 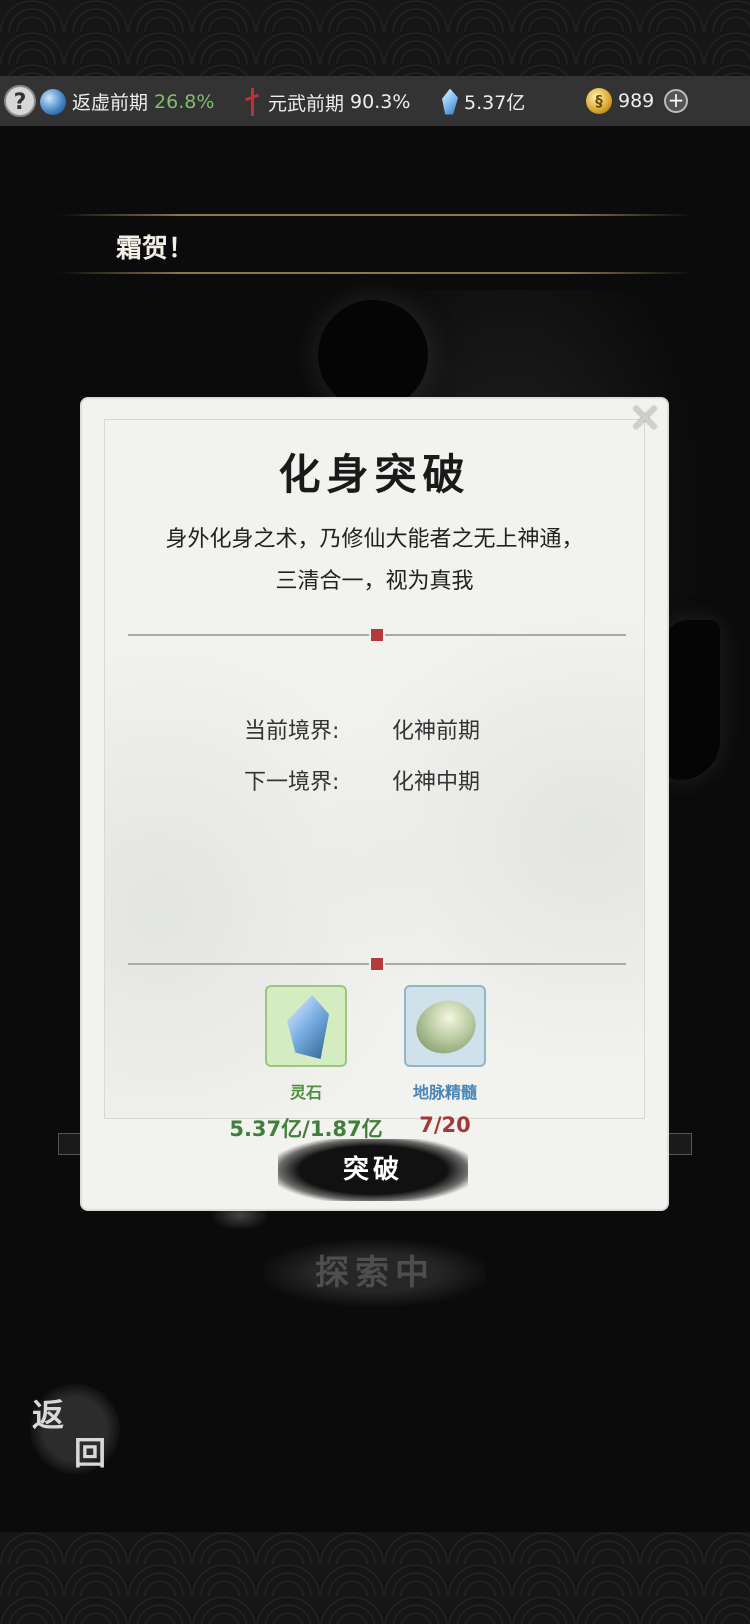 I want to click on crystal-icon, so click(x=450, y=101).